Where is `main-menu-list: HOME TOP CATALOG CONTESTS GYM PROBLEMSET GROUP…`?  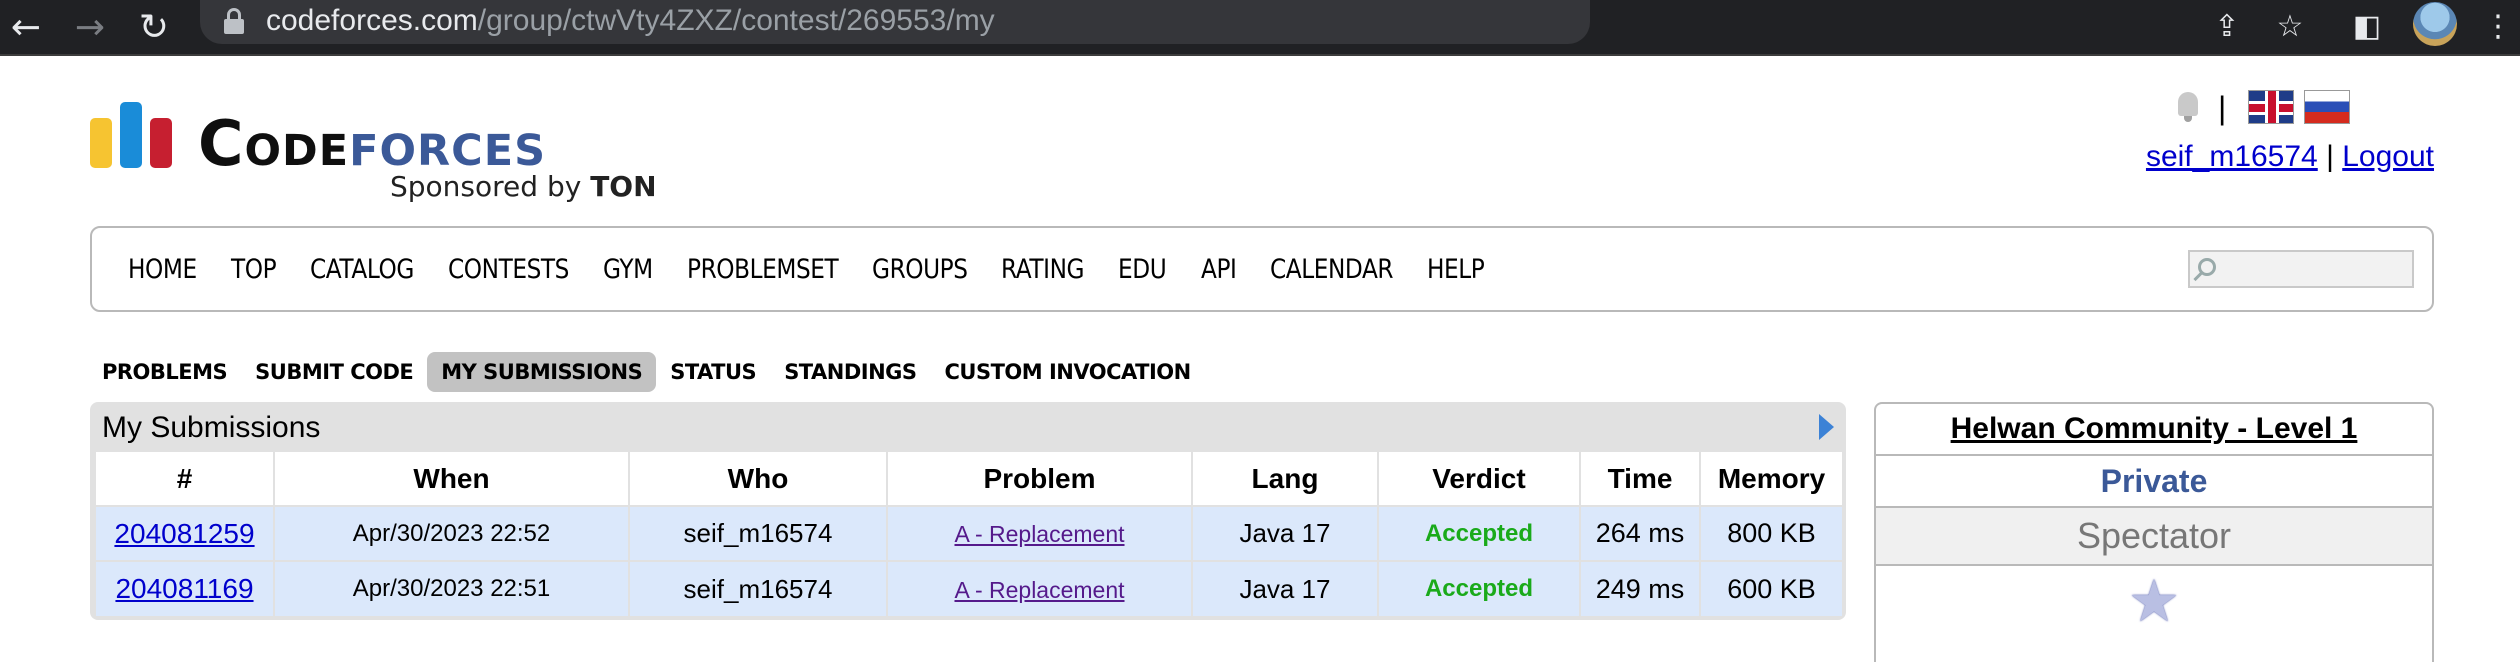 main-menu-list: HOME TOP CATALOG CONTESTS GYM PROBLEMSET GROUP… is located at coordinates (823, 269).